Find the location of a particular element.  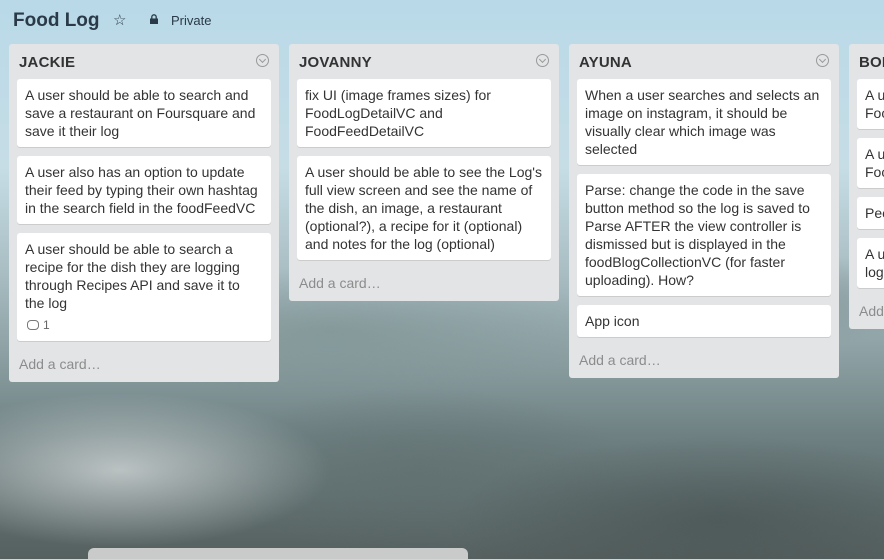

comment-icon is located at coordinates (33, 325).